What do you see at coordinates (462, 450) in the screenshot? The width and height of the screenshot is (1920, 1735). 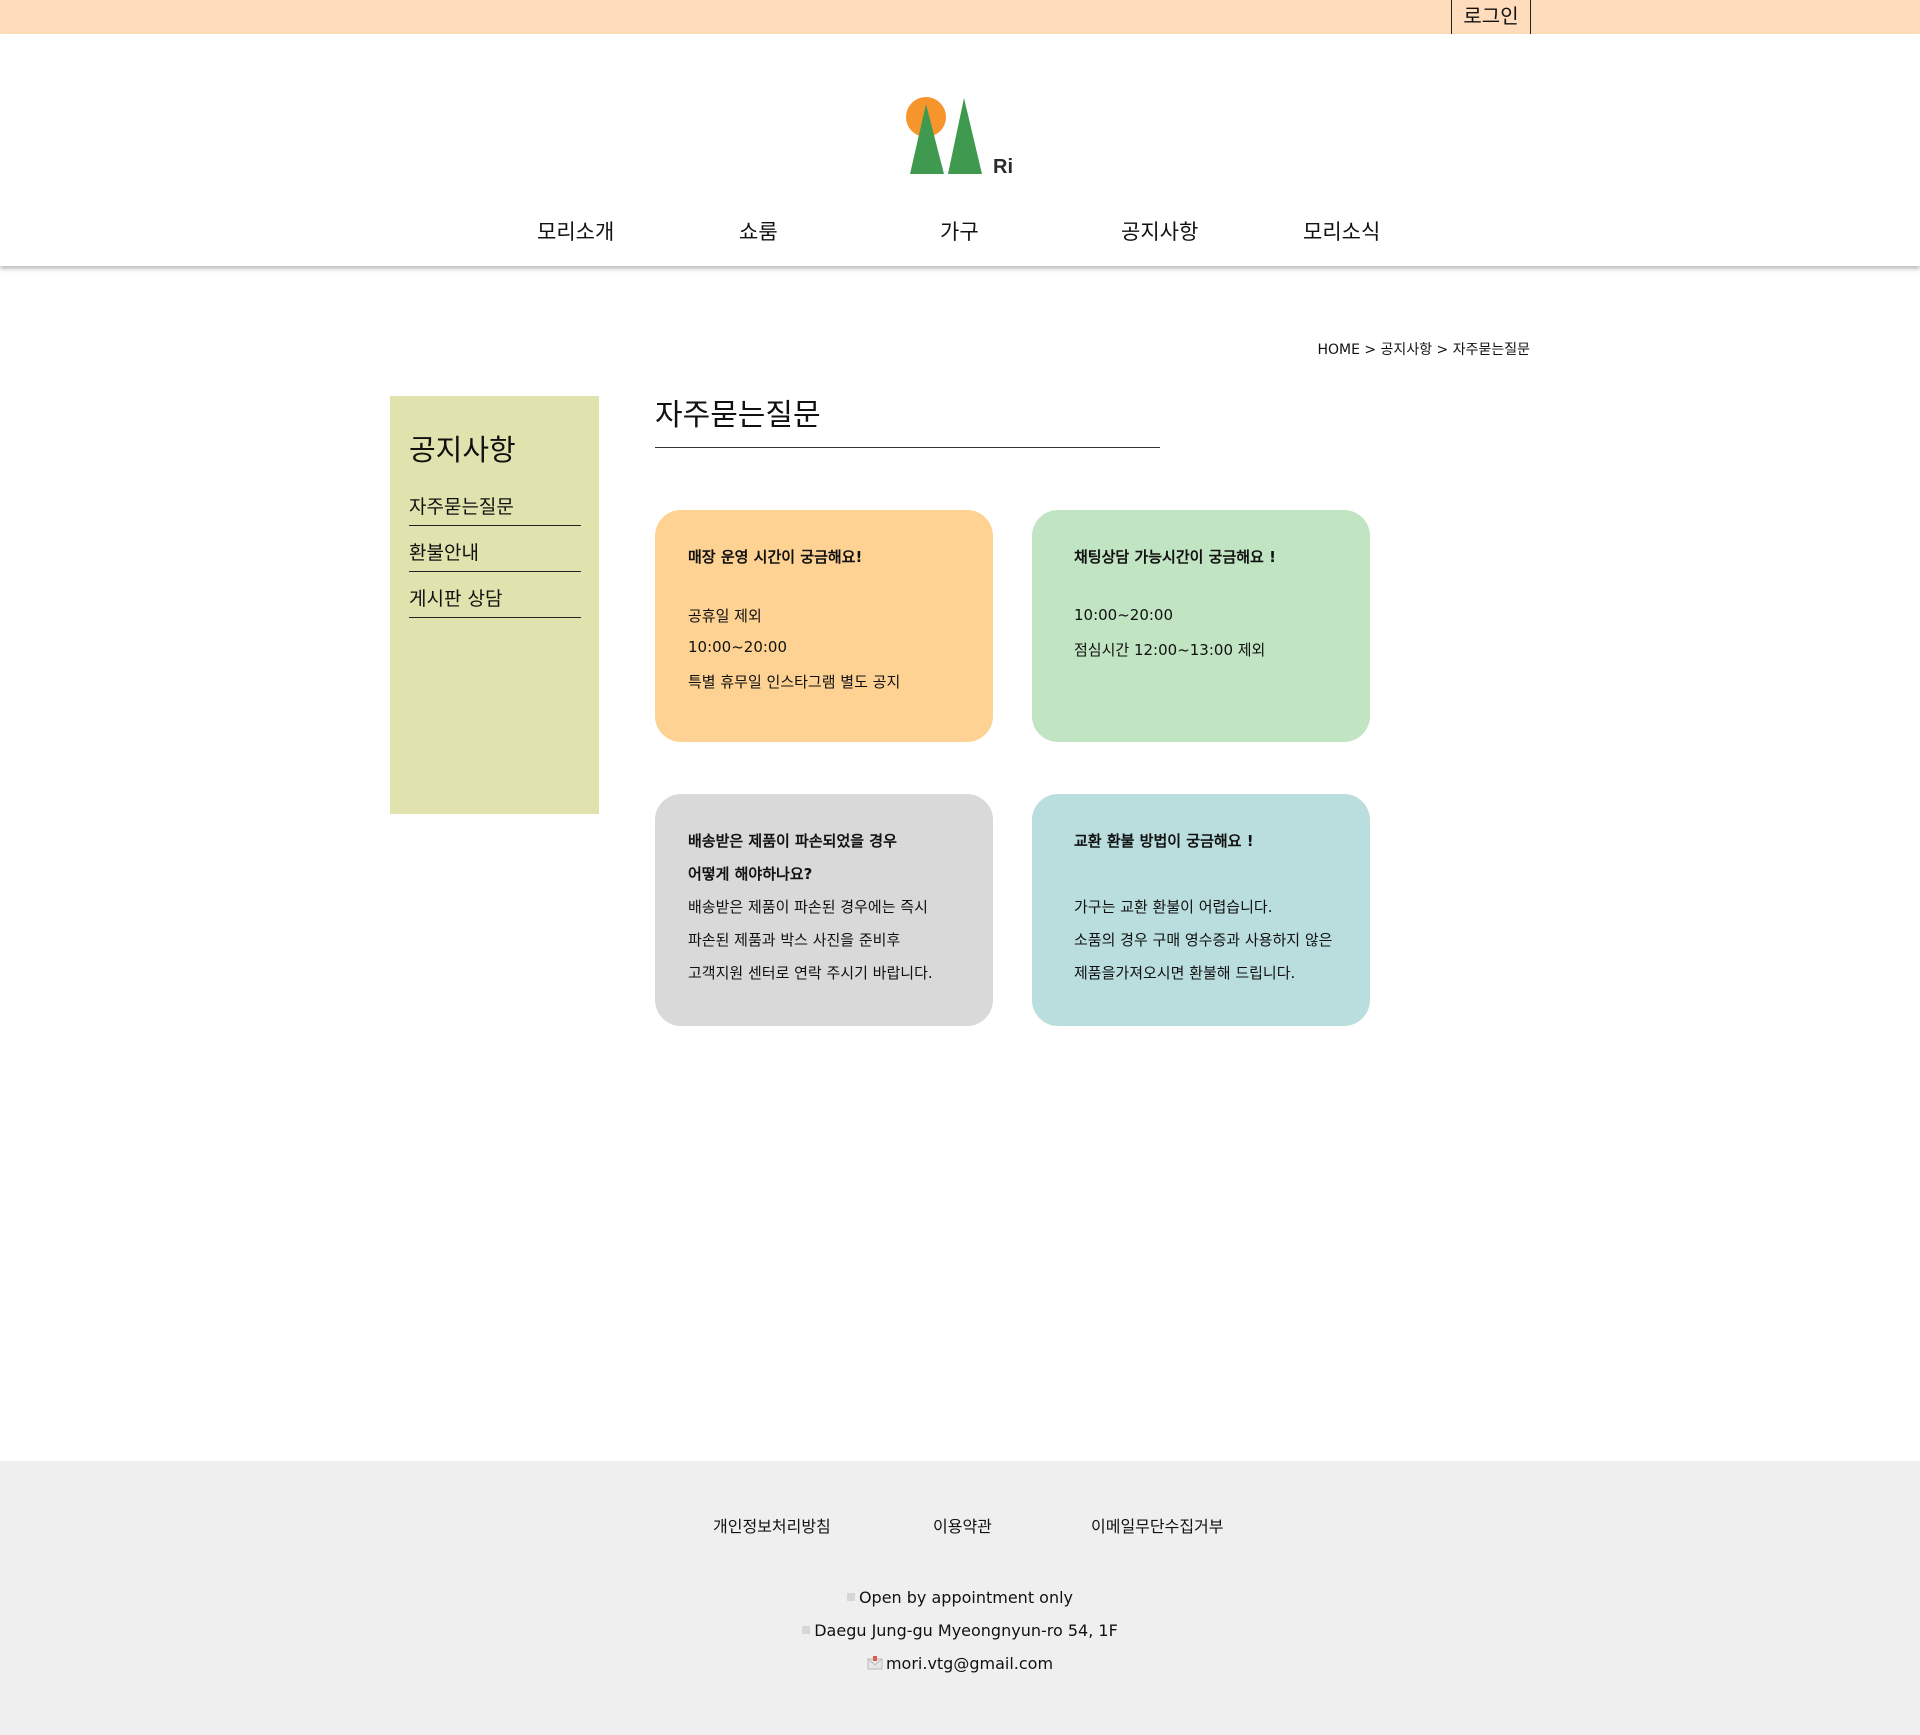 I see `sidebar-title: 공지사항` at bounding box center [462, 450].